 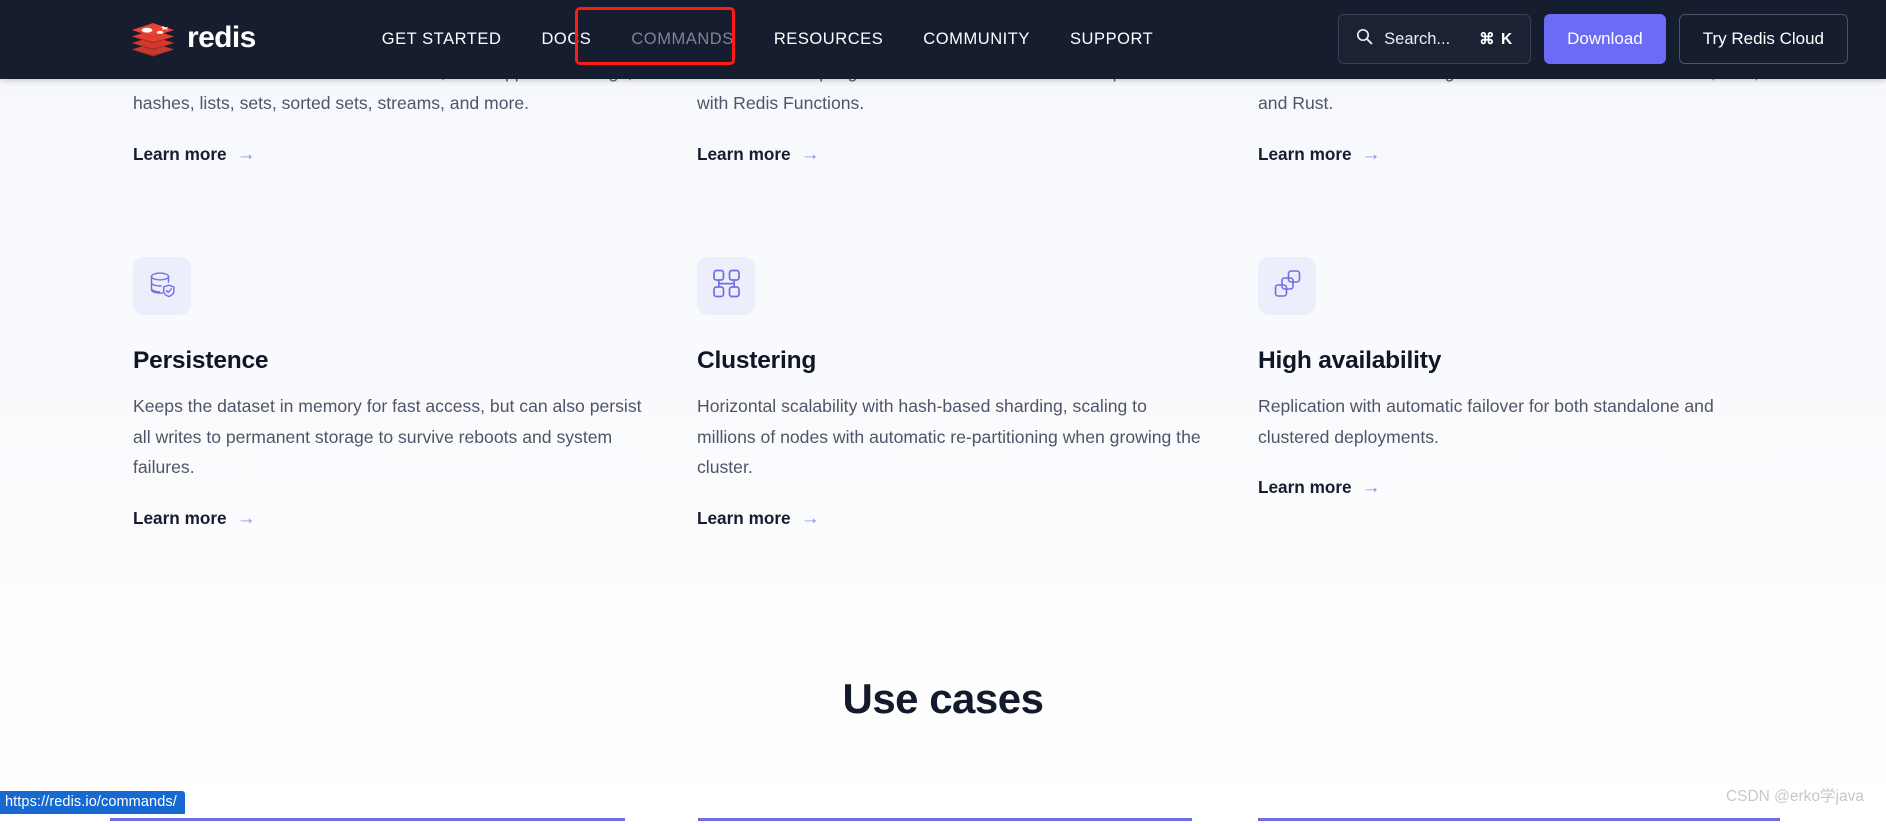 I want to click on use-case-card-rules, so click(x=943, y=821).